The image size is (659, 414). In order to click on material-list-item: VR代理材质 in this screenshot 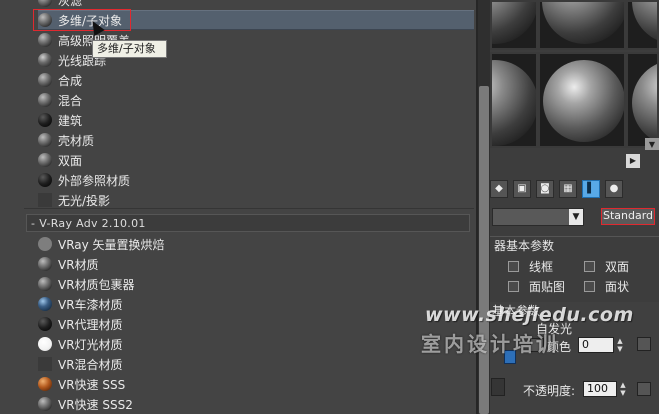, I will do `click(256, 324)`.